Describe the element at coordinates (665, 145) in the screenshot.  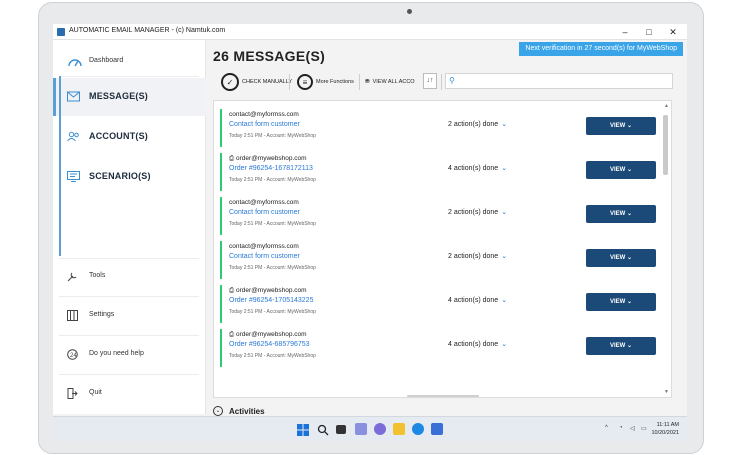
I see `scrollbar-thumb` at that location.